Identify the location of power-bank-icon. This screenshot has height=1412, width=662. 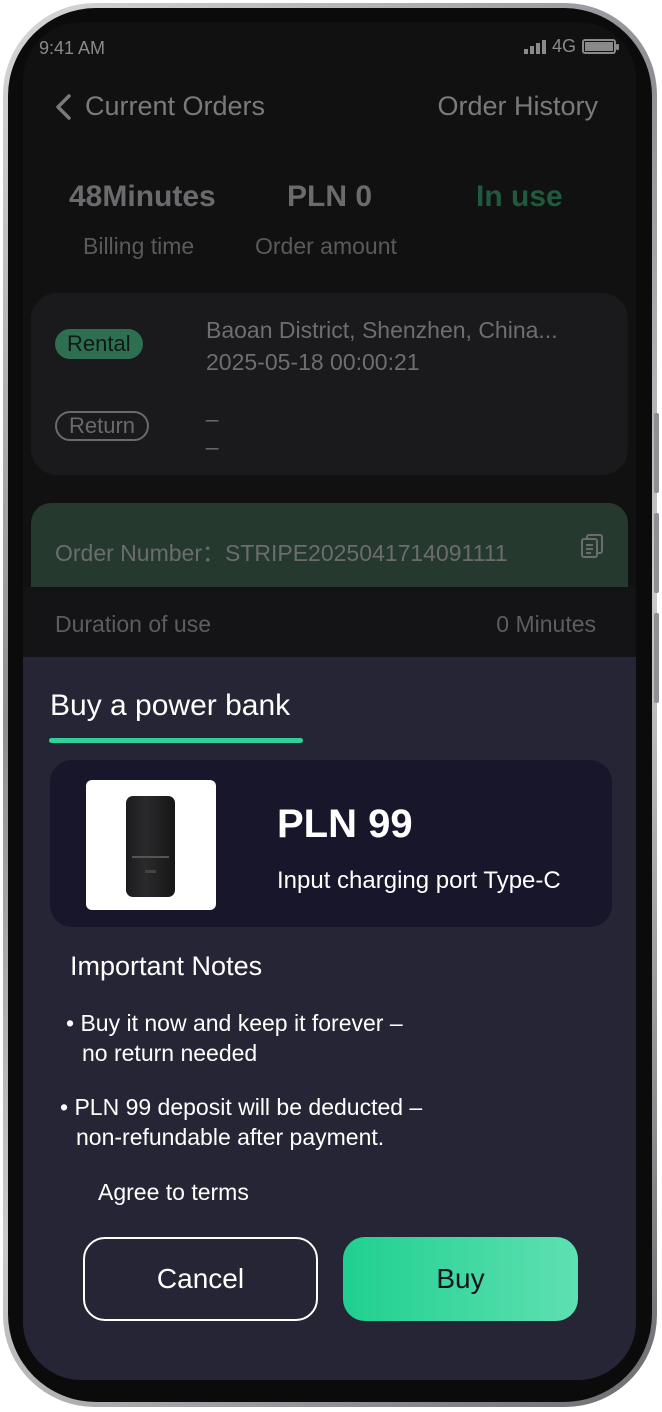
(150, 846).